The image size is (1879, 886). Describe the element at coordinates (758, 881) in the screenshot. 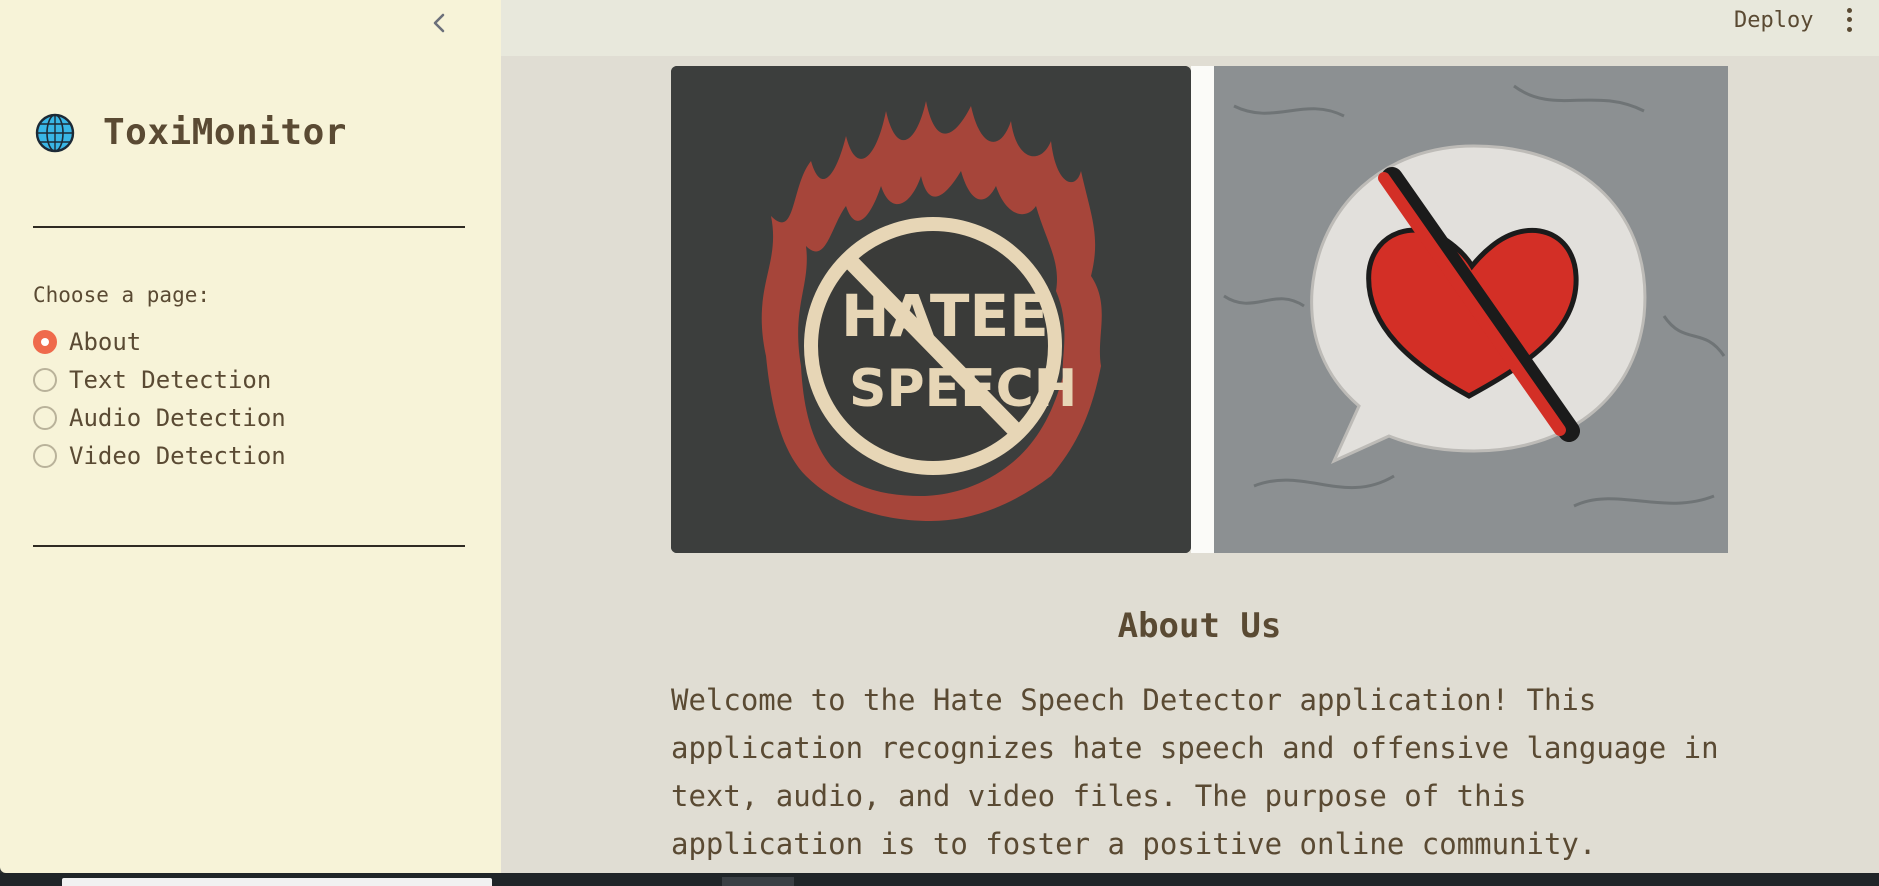

I see `taskbar-active-indicator` at that location.